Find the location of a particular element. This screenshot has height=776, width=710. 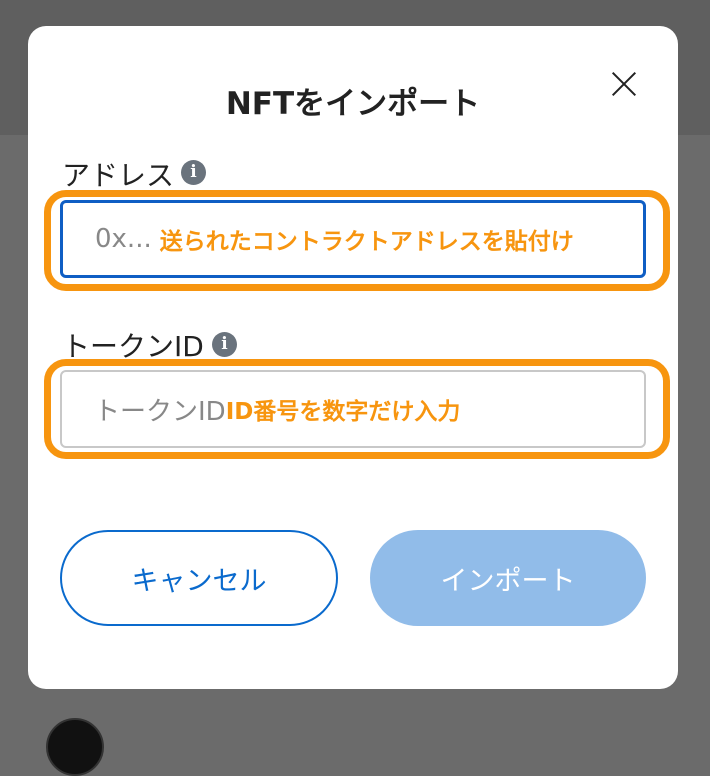

address-annotation: 送られたコントラクトアドレスを貼付け is located at coordinates (366, 242).